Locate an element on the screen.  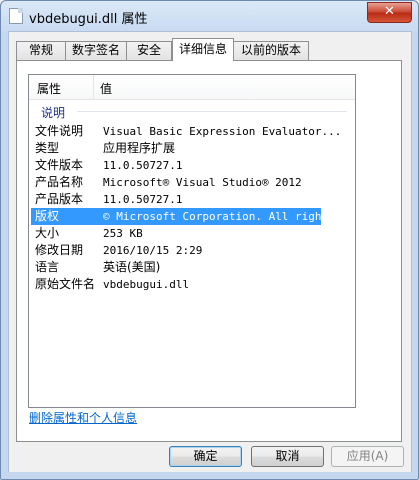
list-item: 原始文件名 vbdebugui.dll is located at coordinates (192, 284).